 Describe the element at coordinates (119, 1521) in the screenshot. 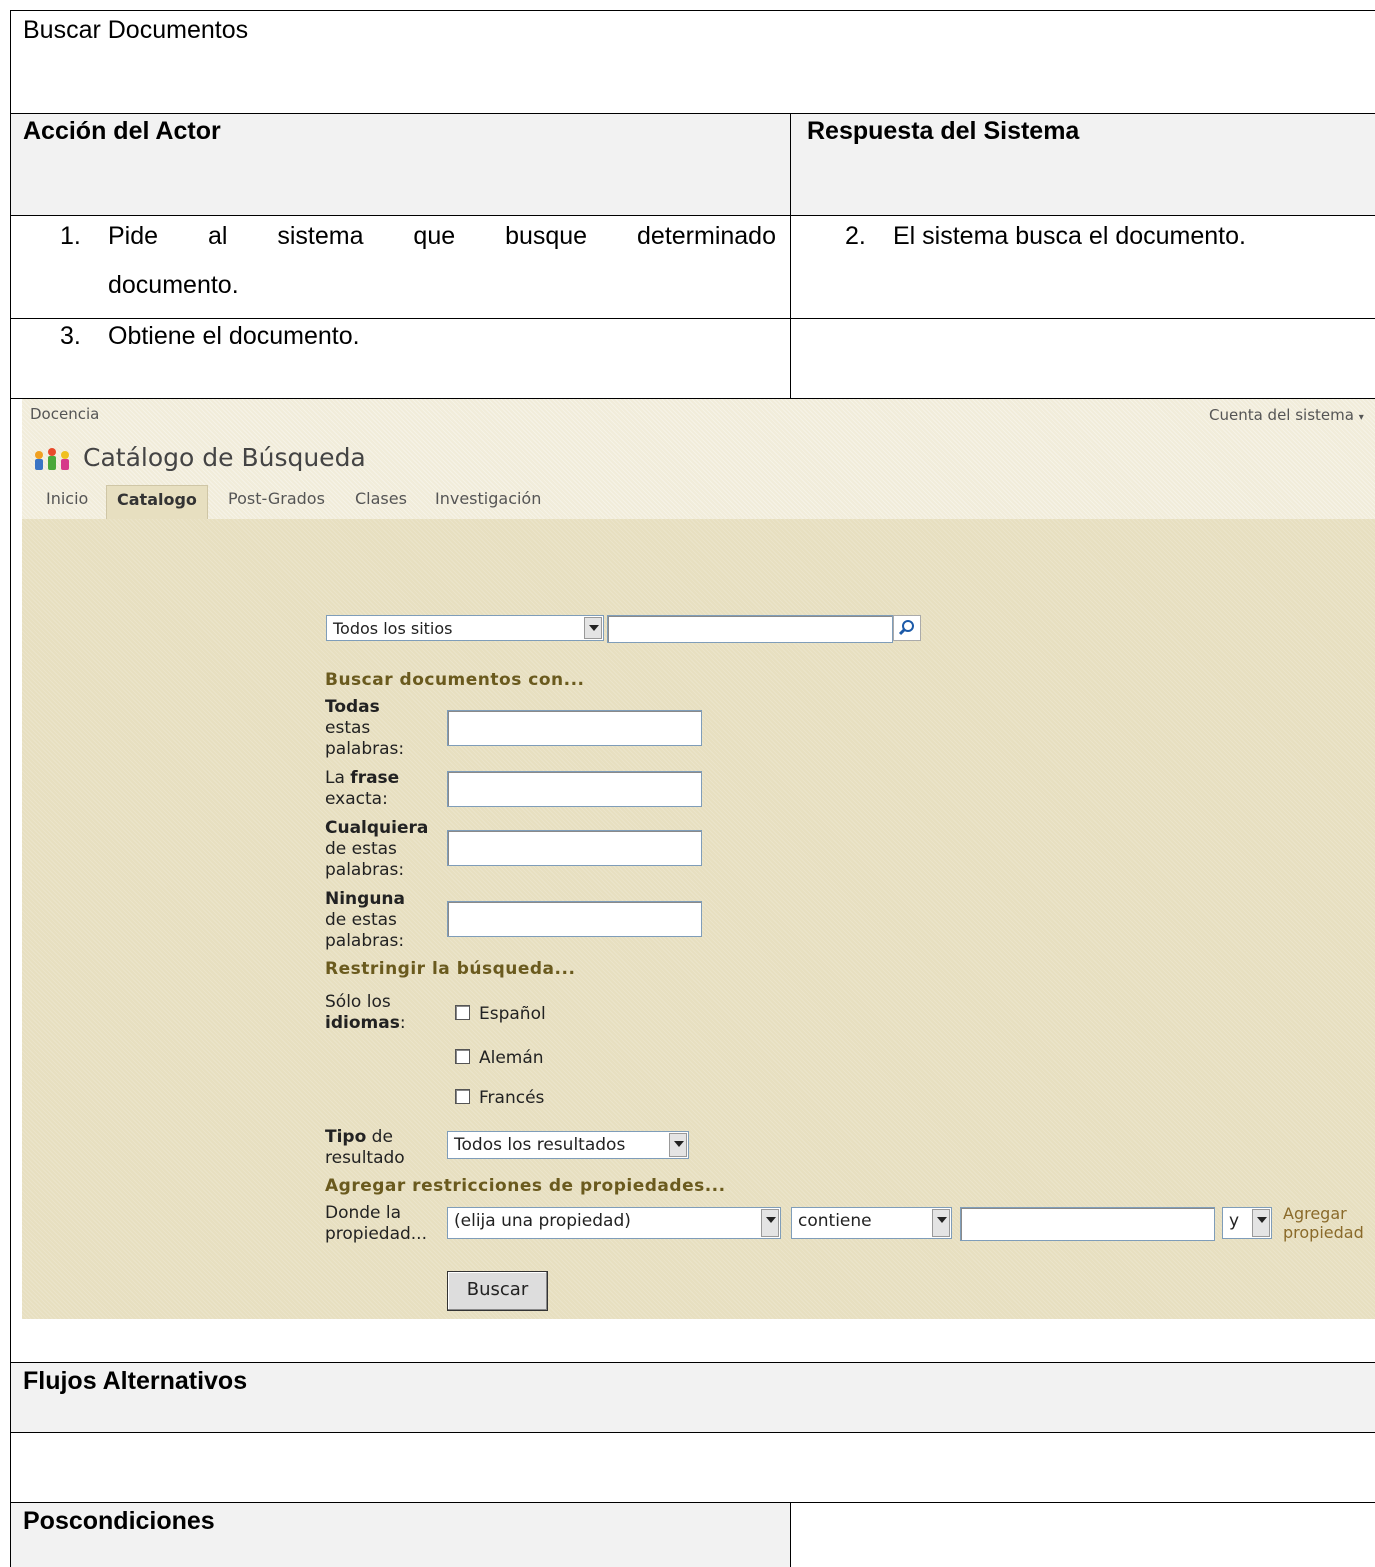

I see `postconditions-header: Poscondiciones` at that location.